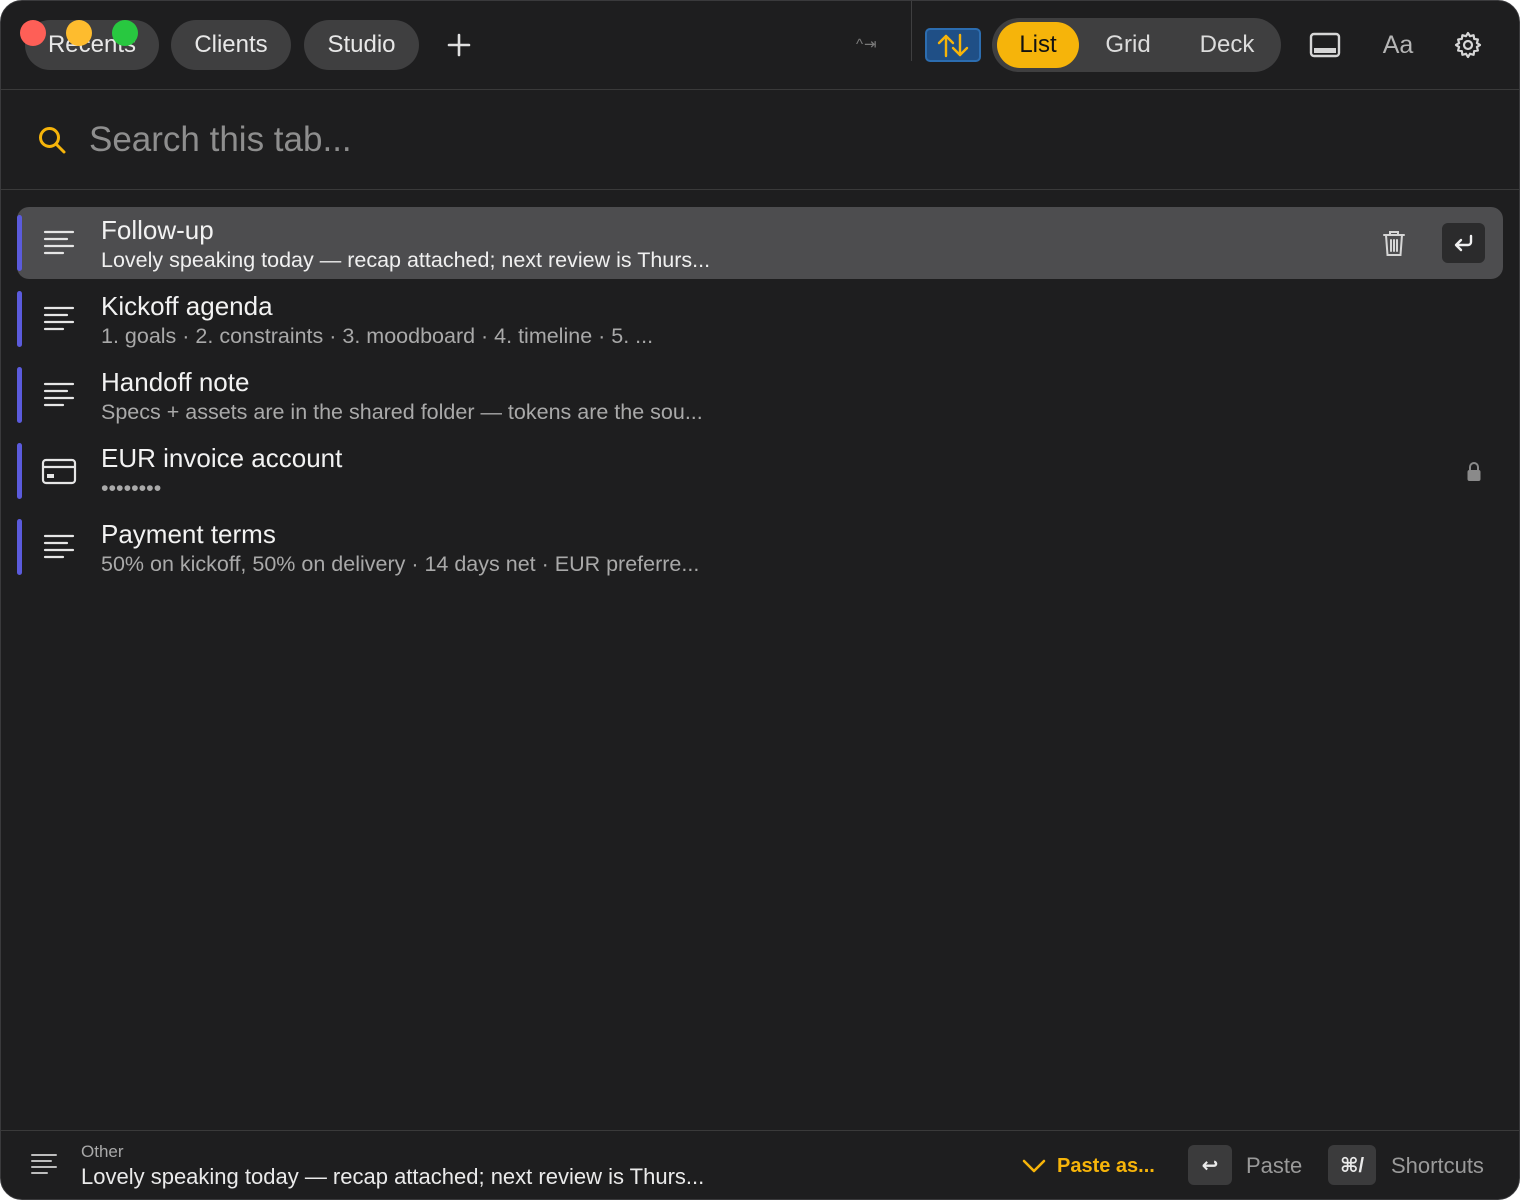  Describe the element at coordinates (760, 471) in the screenshot. I see `list-item: EUR invoice account ••••••••` at that location.